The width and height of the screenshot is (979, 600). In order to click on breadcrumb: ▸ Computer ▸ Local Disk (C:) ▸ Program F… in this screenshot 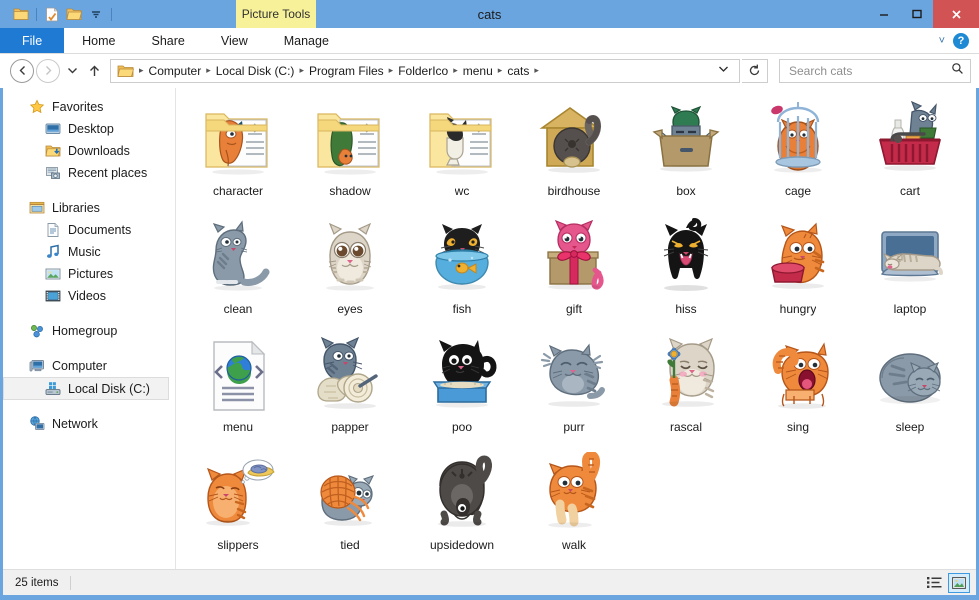, I will do `click(425, 70)`.